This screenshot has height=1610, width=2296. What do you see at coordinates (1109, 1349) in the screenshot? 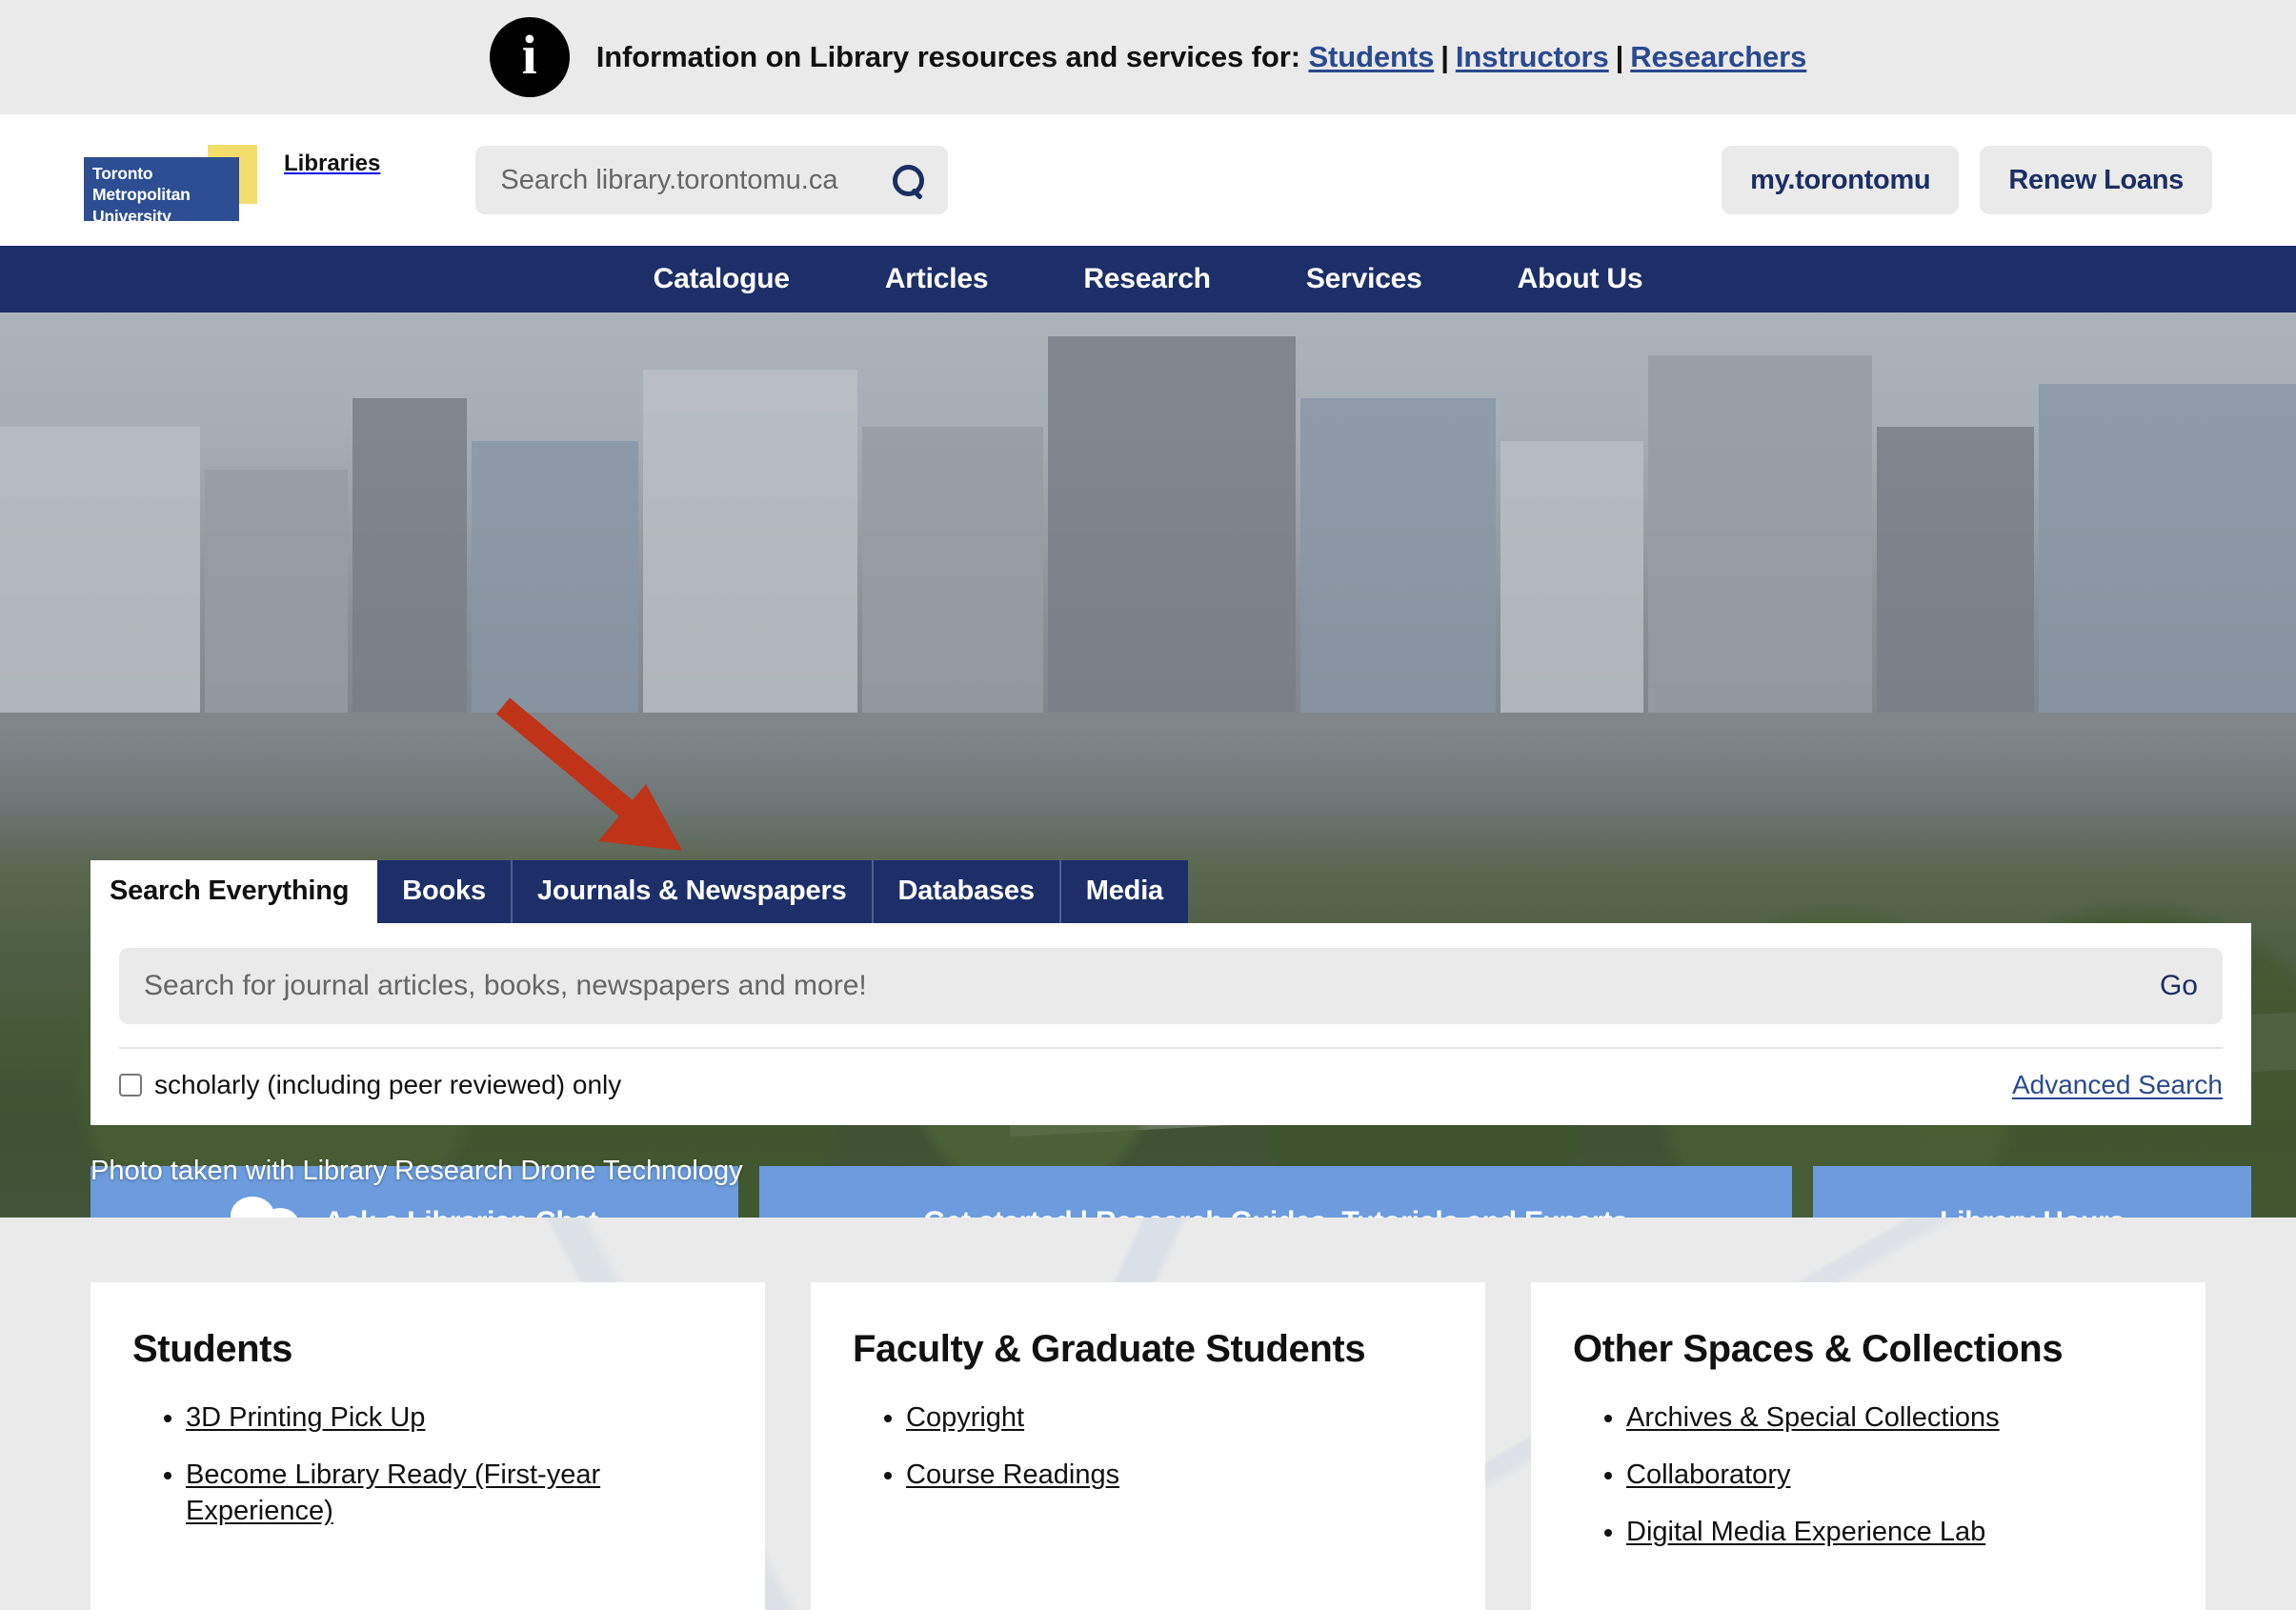
I see `card-faculty-title: Faculty & Graduate Students` at bounding box center [1109, 1349].